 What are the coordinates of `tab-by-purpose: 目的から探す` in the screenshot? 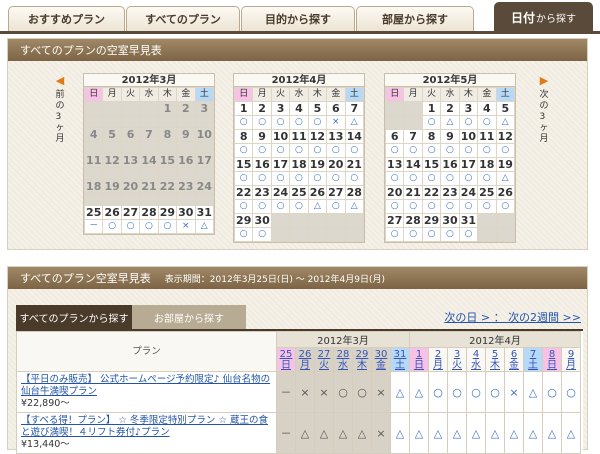 It's located at (298, 18).